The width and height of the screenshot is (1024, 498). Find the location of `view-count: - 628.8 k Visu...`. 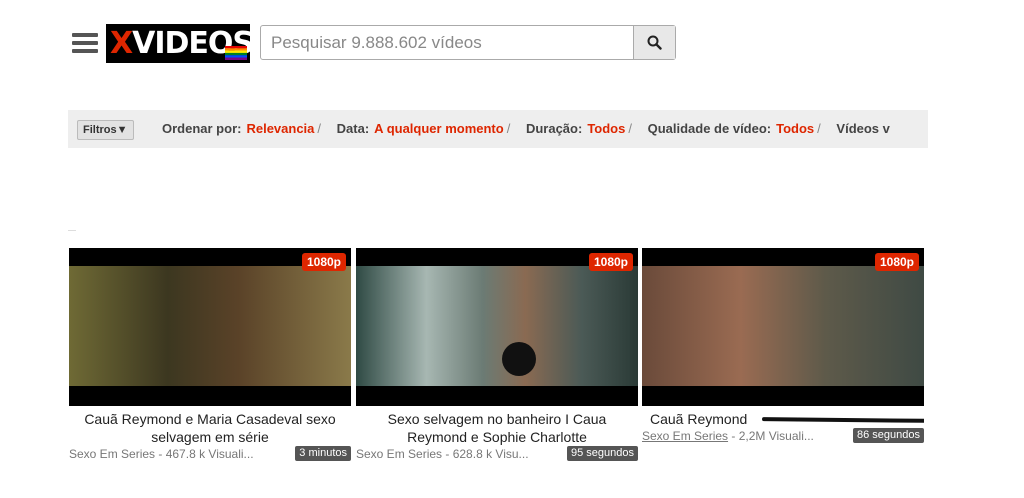

view-count: - 628.8 k Visu... is located at coordinates (485, 454).